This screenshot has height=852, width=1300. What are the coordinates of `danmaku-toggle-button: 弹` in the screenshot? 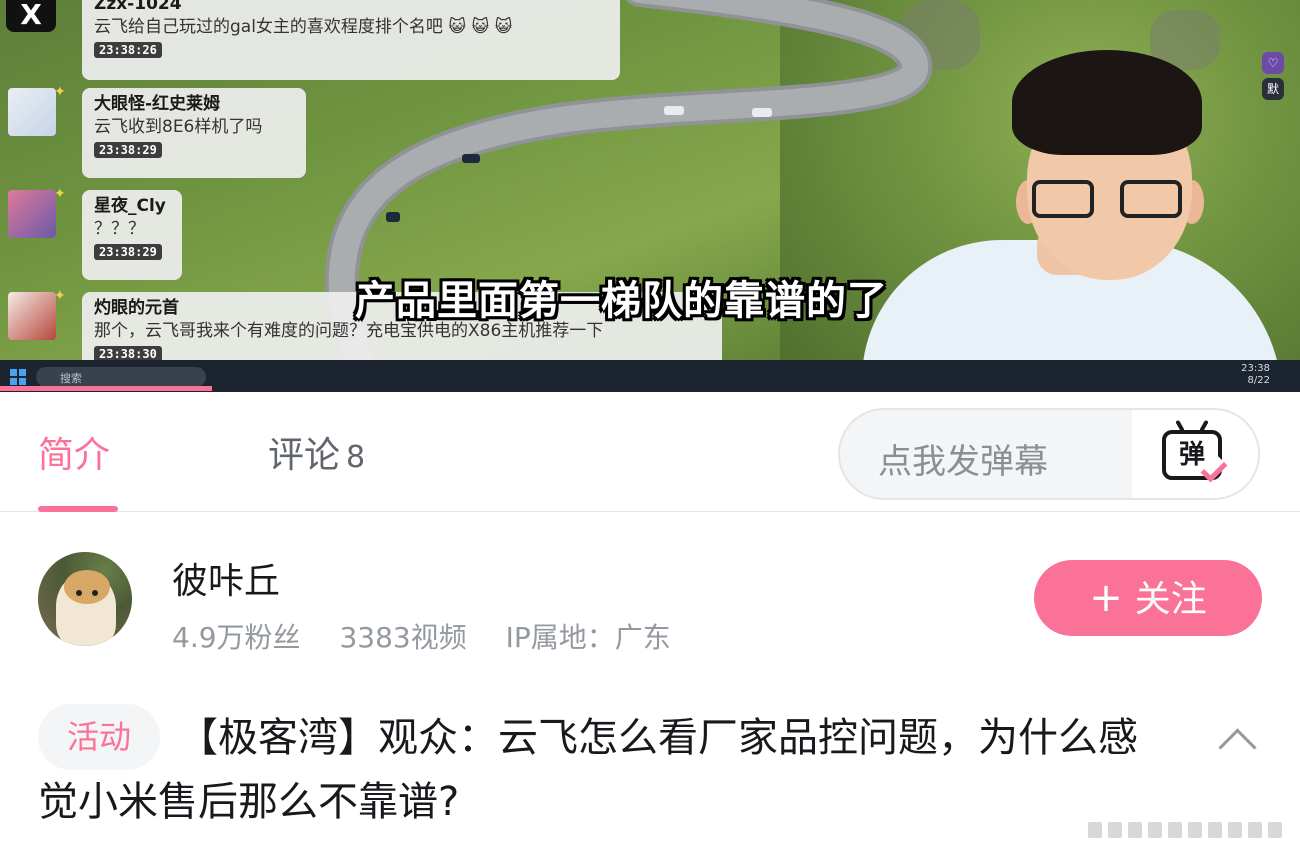 It's located at (1195, 454).